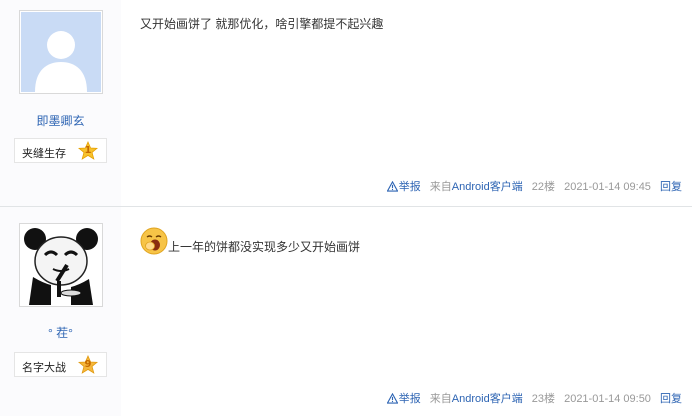  I want to click on post-tail: 举报 来自Android客户端 23楼 2021-01-14 09:50 回复, so click(534, 398).